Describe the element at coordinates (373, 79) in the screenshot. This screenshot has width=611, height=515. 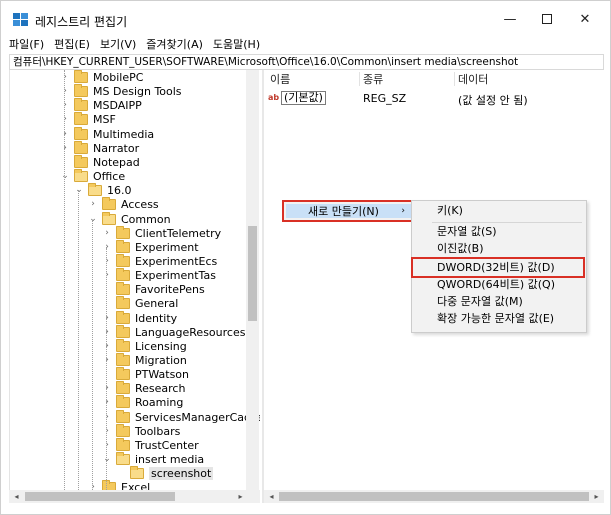
I see `column-header-type: 종류` at that location.